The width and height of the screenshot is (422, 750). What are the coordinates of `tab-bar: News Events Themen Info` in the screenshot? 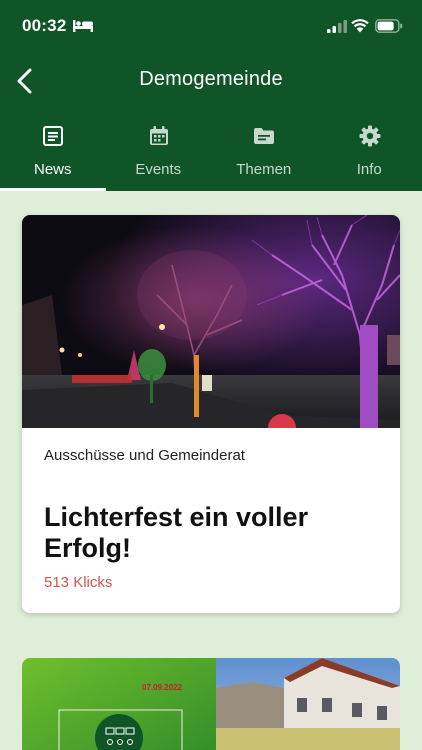 It's located at (211, 154).